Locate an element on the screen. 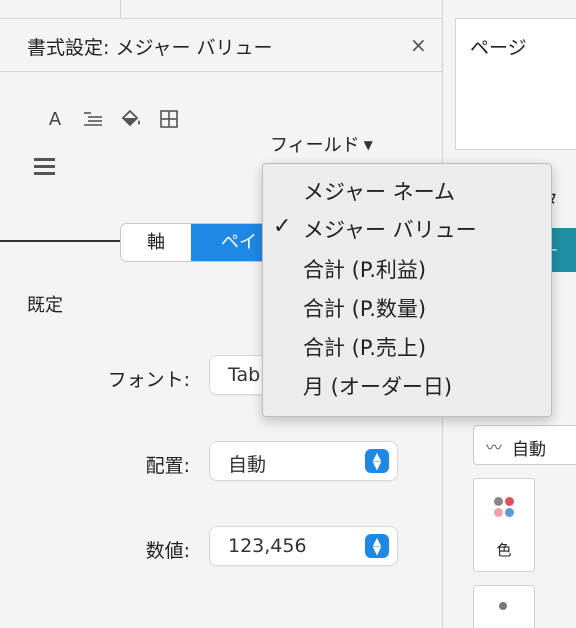 This screenshot has width=576, height=628. close-icon: × is located at coordinates (418, 45).